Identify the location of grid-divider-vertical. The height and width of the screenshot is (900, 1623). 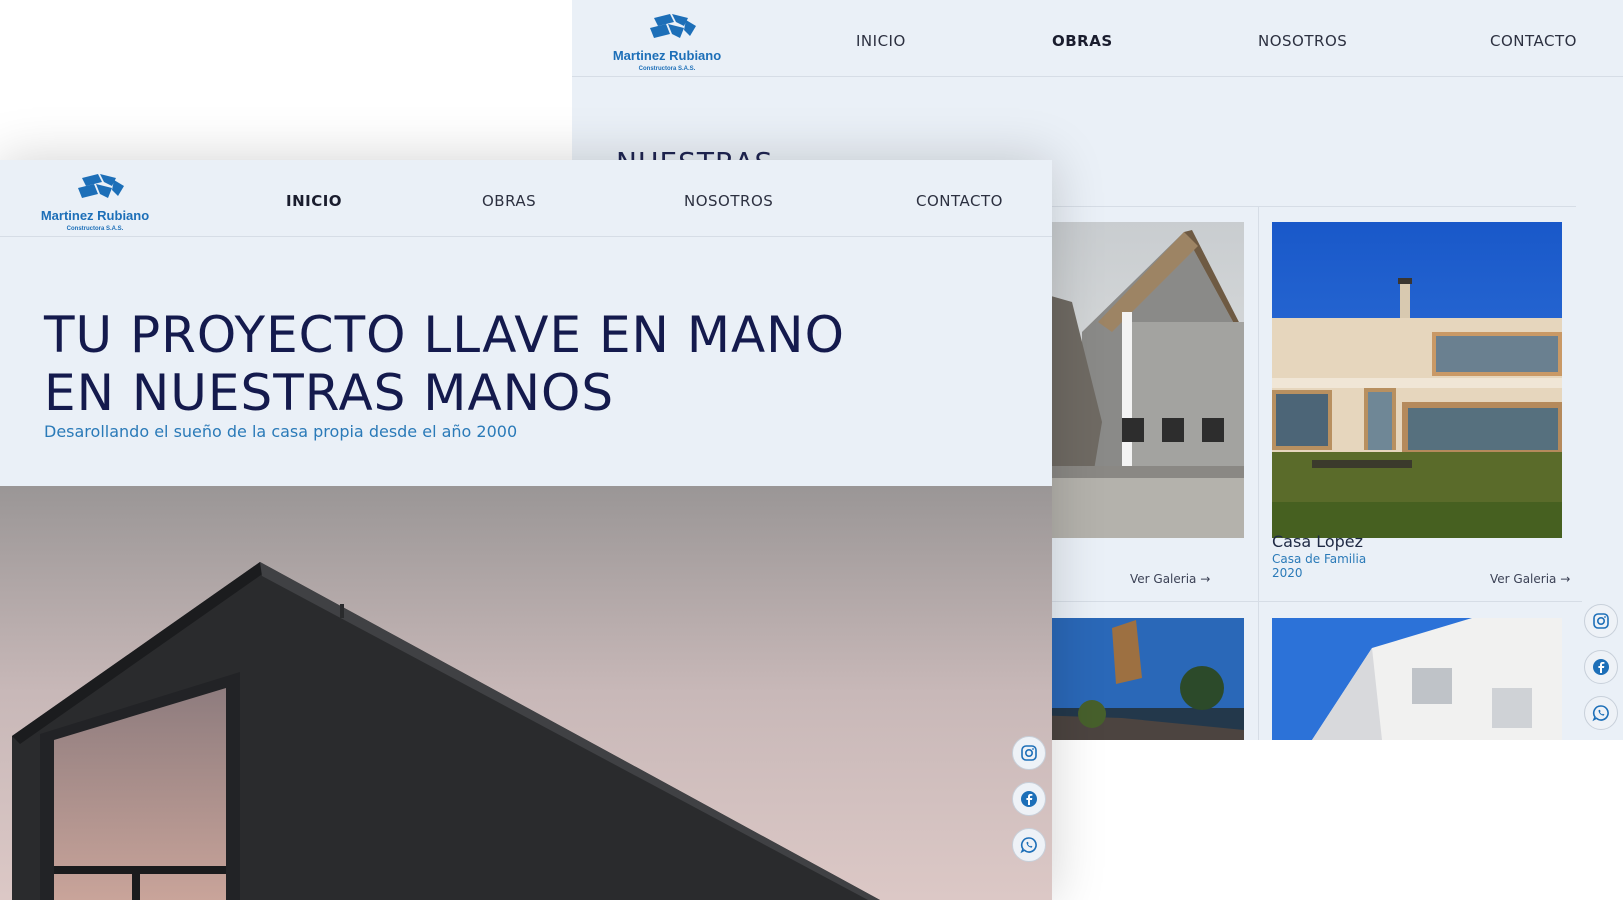
(1258, 473).